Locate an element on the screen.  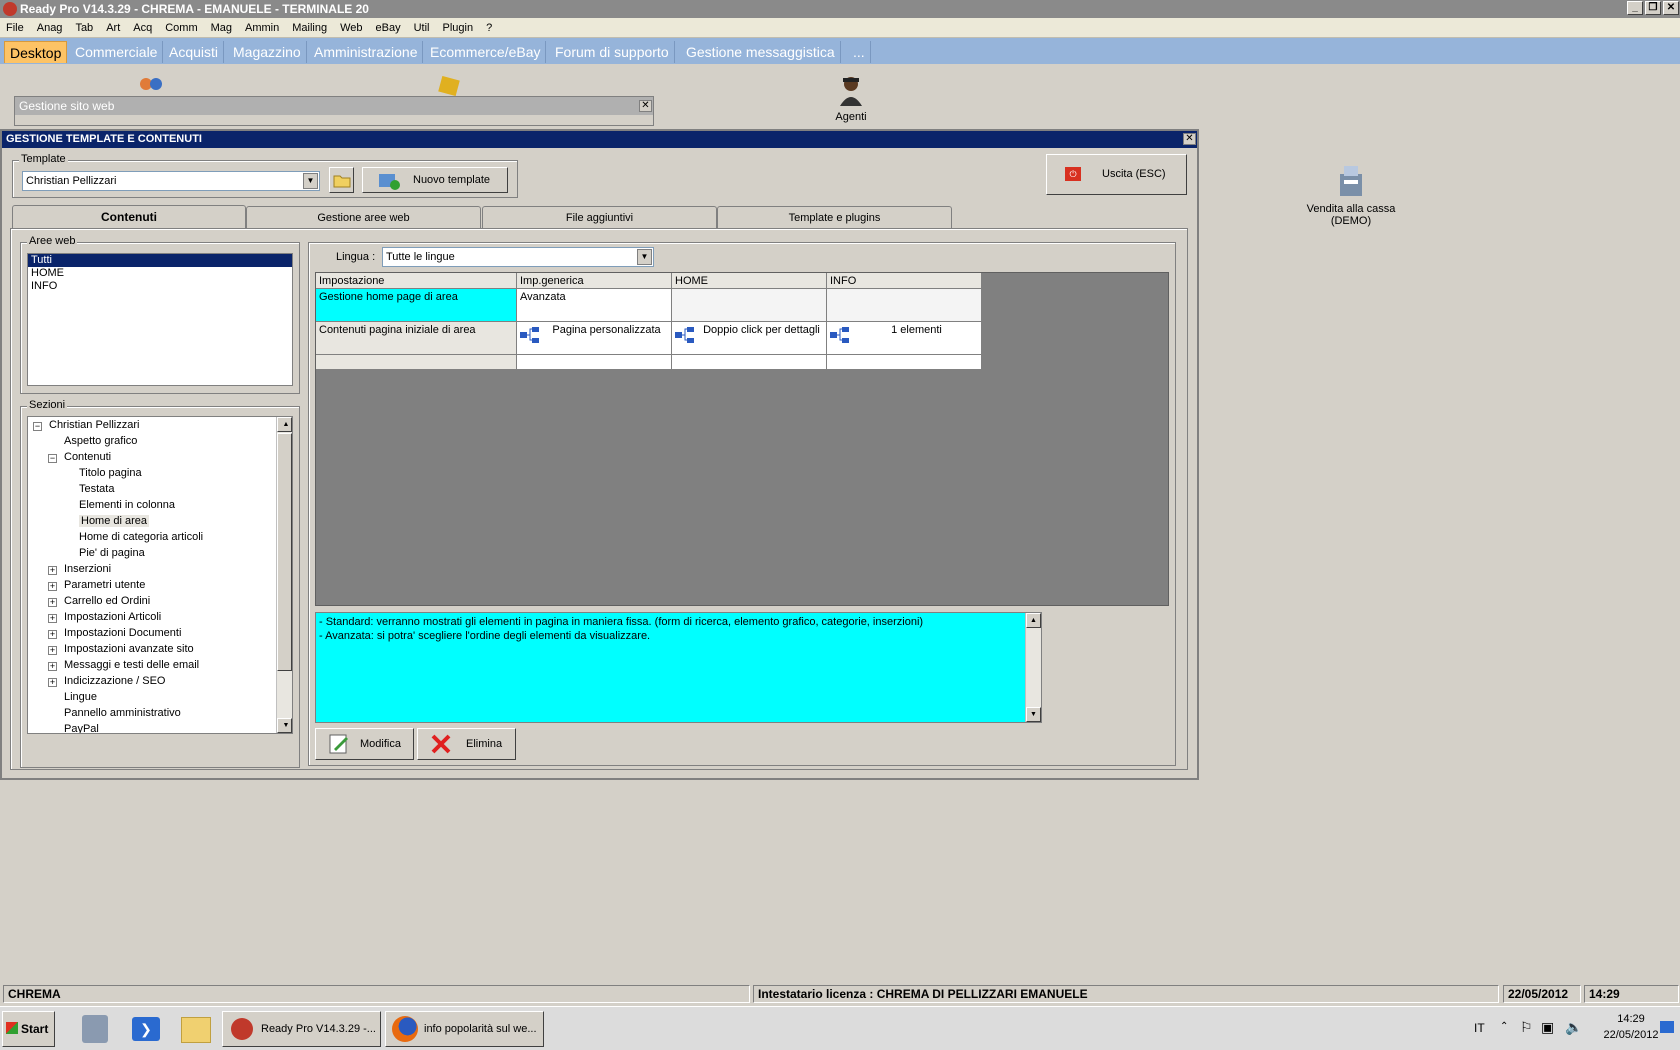
clock-time: 14:29 is located at coordinates (1631, 1019).